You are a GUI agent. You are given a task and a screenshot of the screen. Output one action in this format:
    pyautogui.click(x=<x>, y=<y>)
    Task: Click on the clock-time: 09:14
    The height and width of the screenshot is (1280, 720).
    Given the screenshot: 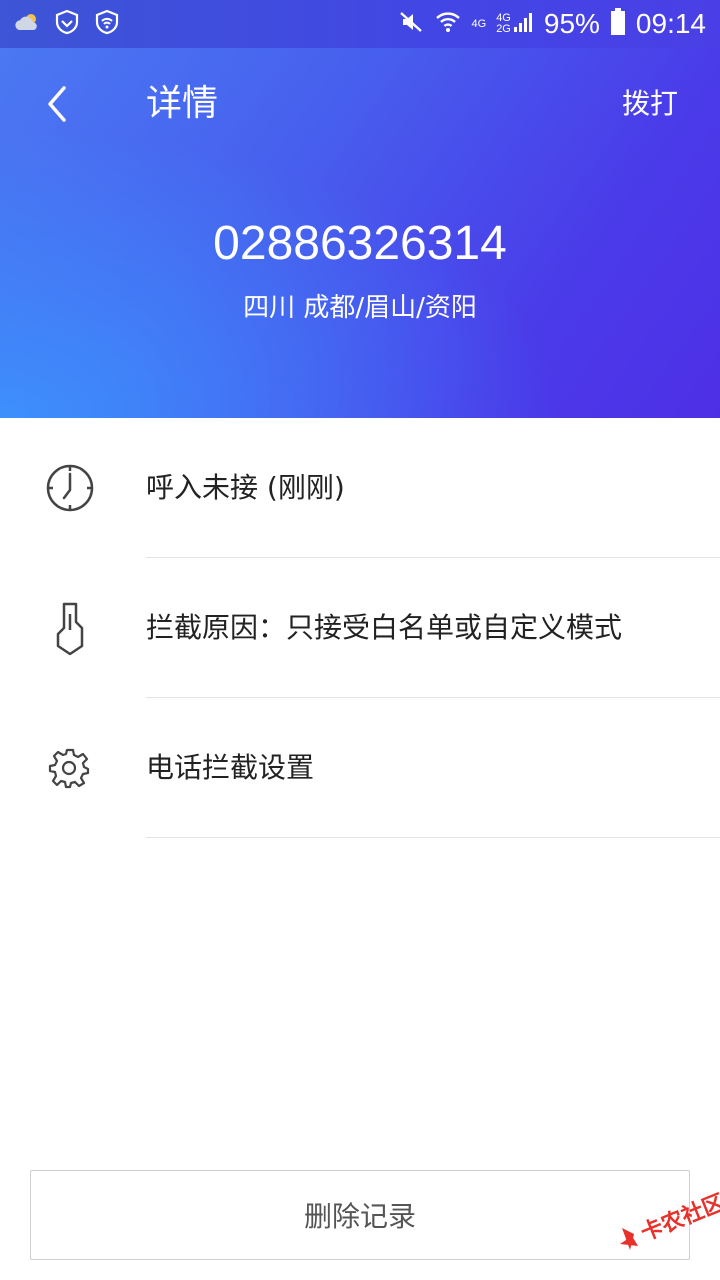 What is the action you would take?
    pyautogui.click(x=670, y=23)
    